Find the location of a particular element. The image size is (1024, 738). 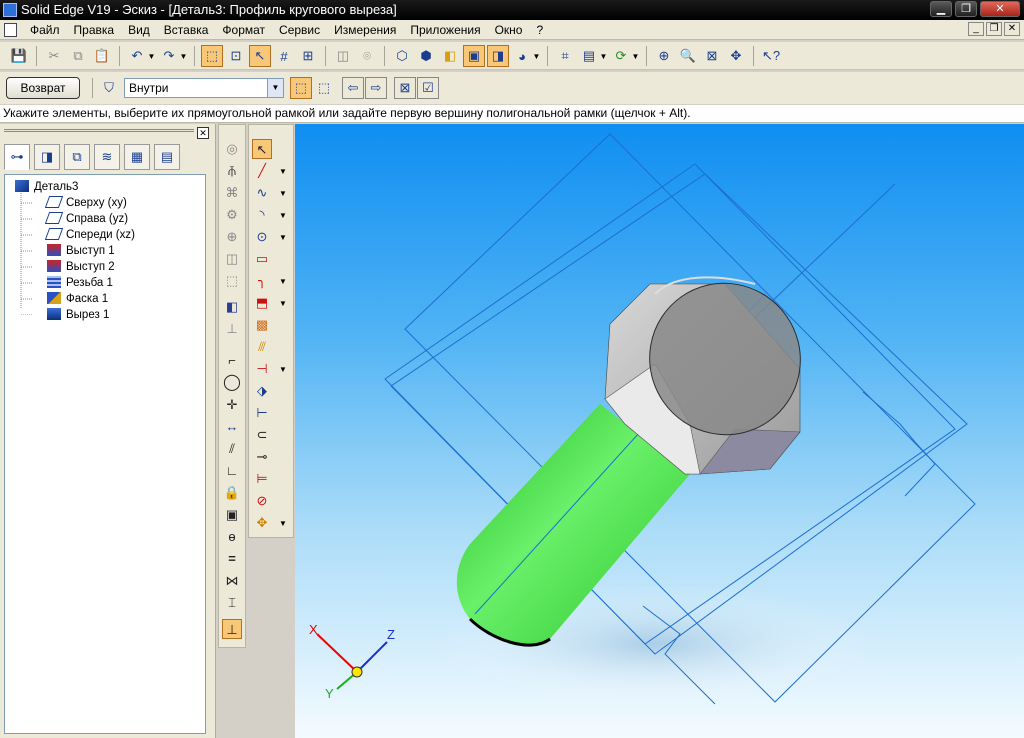

render-dropdown-icon: ▼ is located at coordinates (536, 56).